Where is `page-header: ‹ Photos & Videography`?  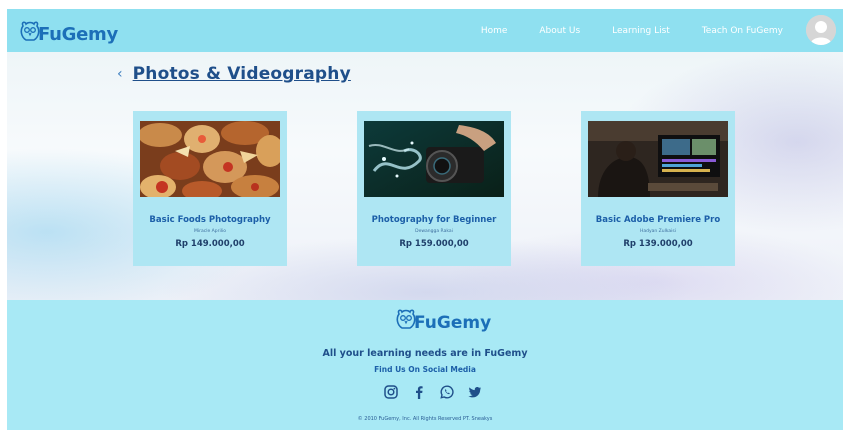 page-header: ‹ Photos & Videography is located at coordinates (234, 74).